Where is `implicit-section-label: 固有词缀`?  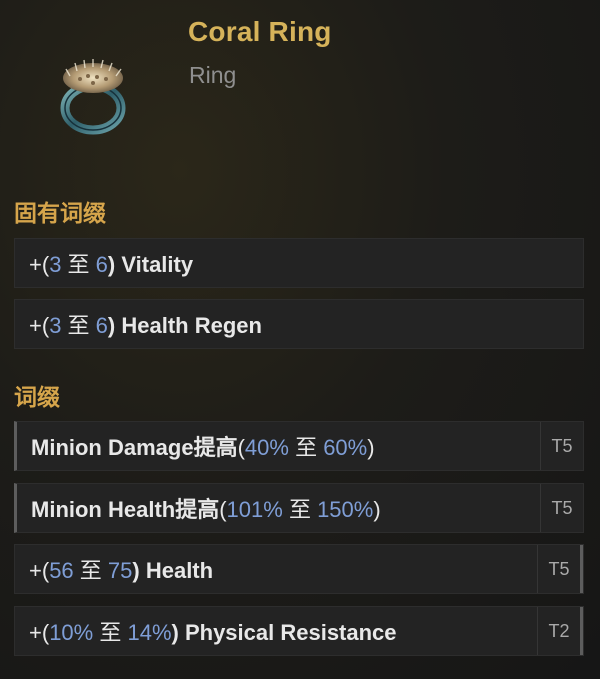 implicit-section-label: 固有词缀 is located at coordinates (60, 213).